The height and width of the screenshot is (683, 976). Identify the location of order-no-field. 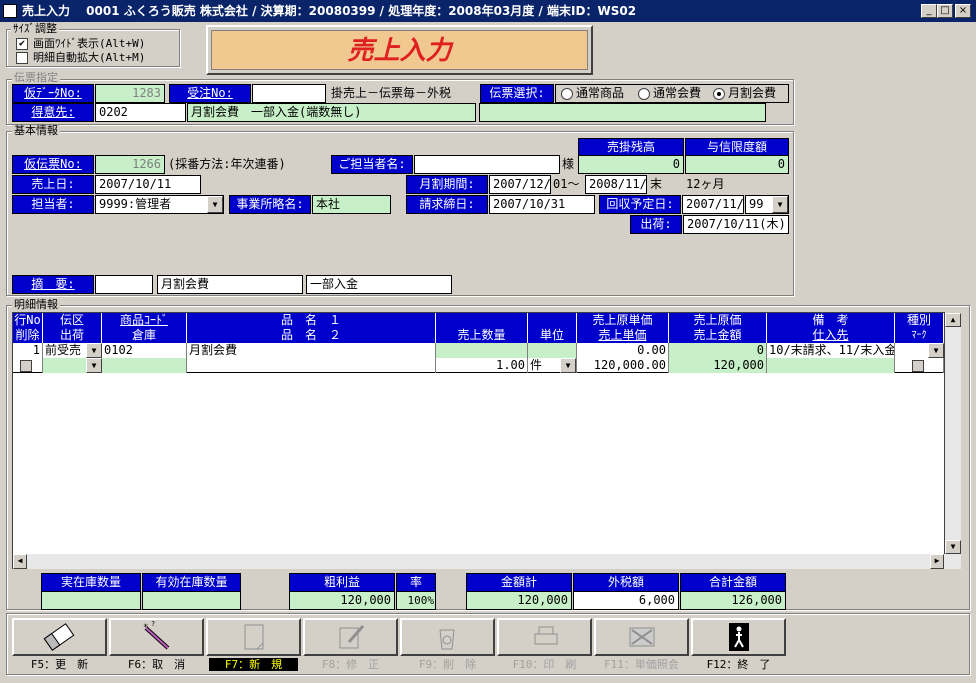
(289, 93).